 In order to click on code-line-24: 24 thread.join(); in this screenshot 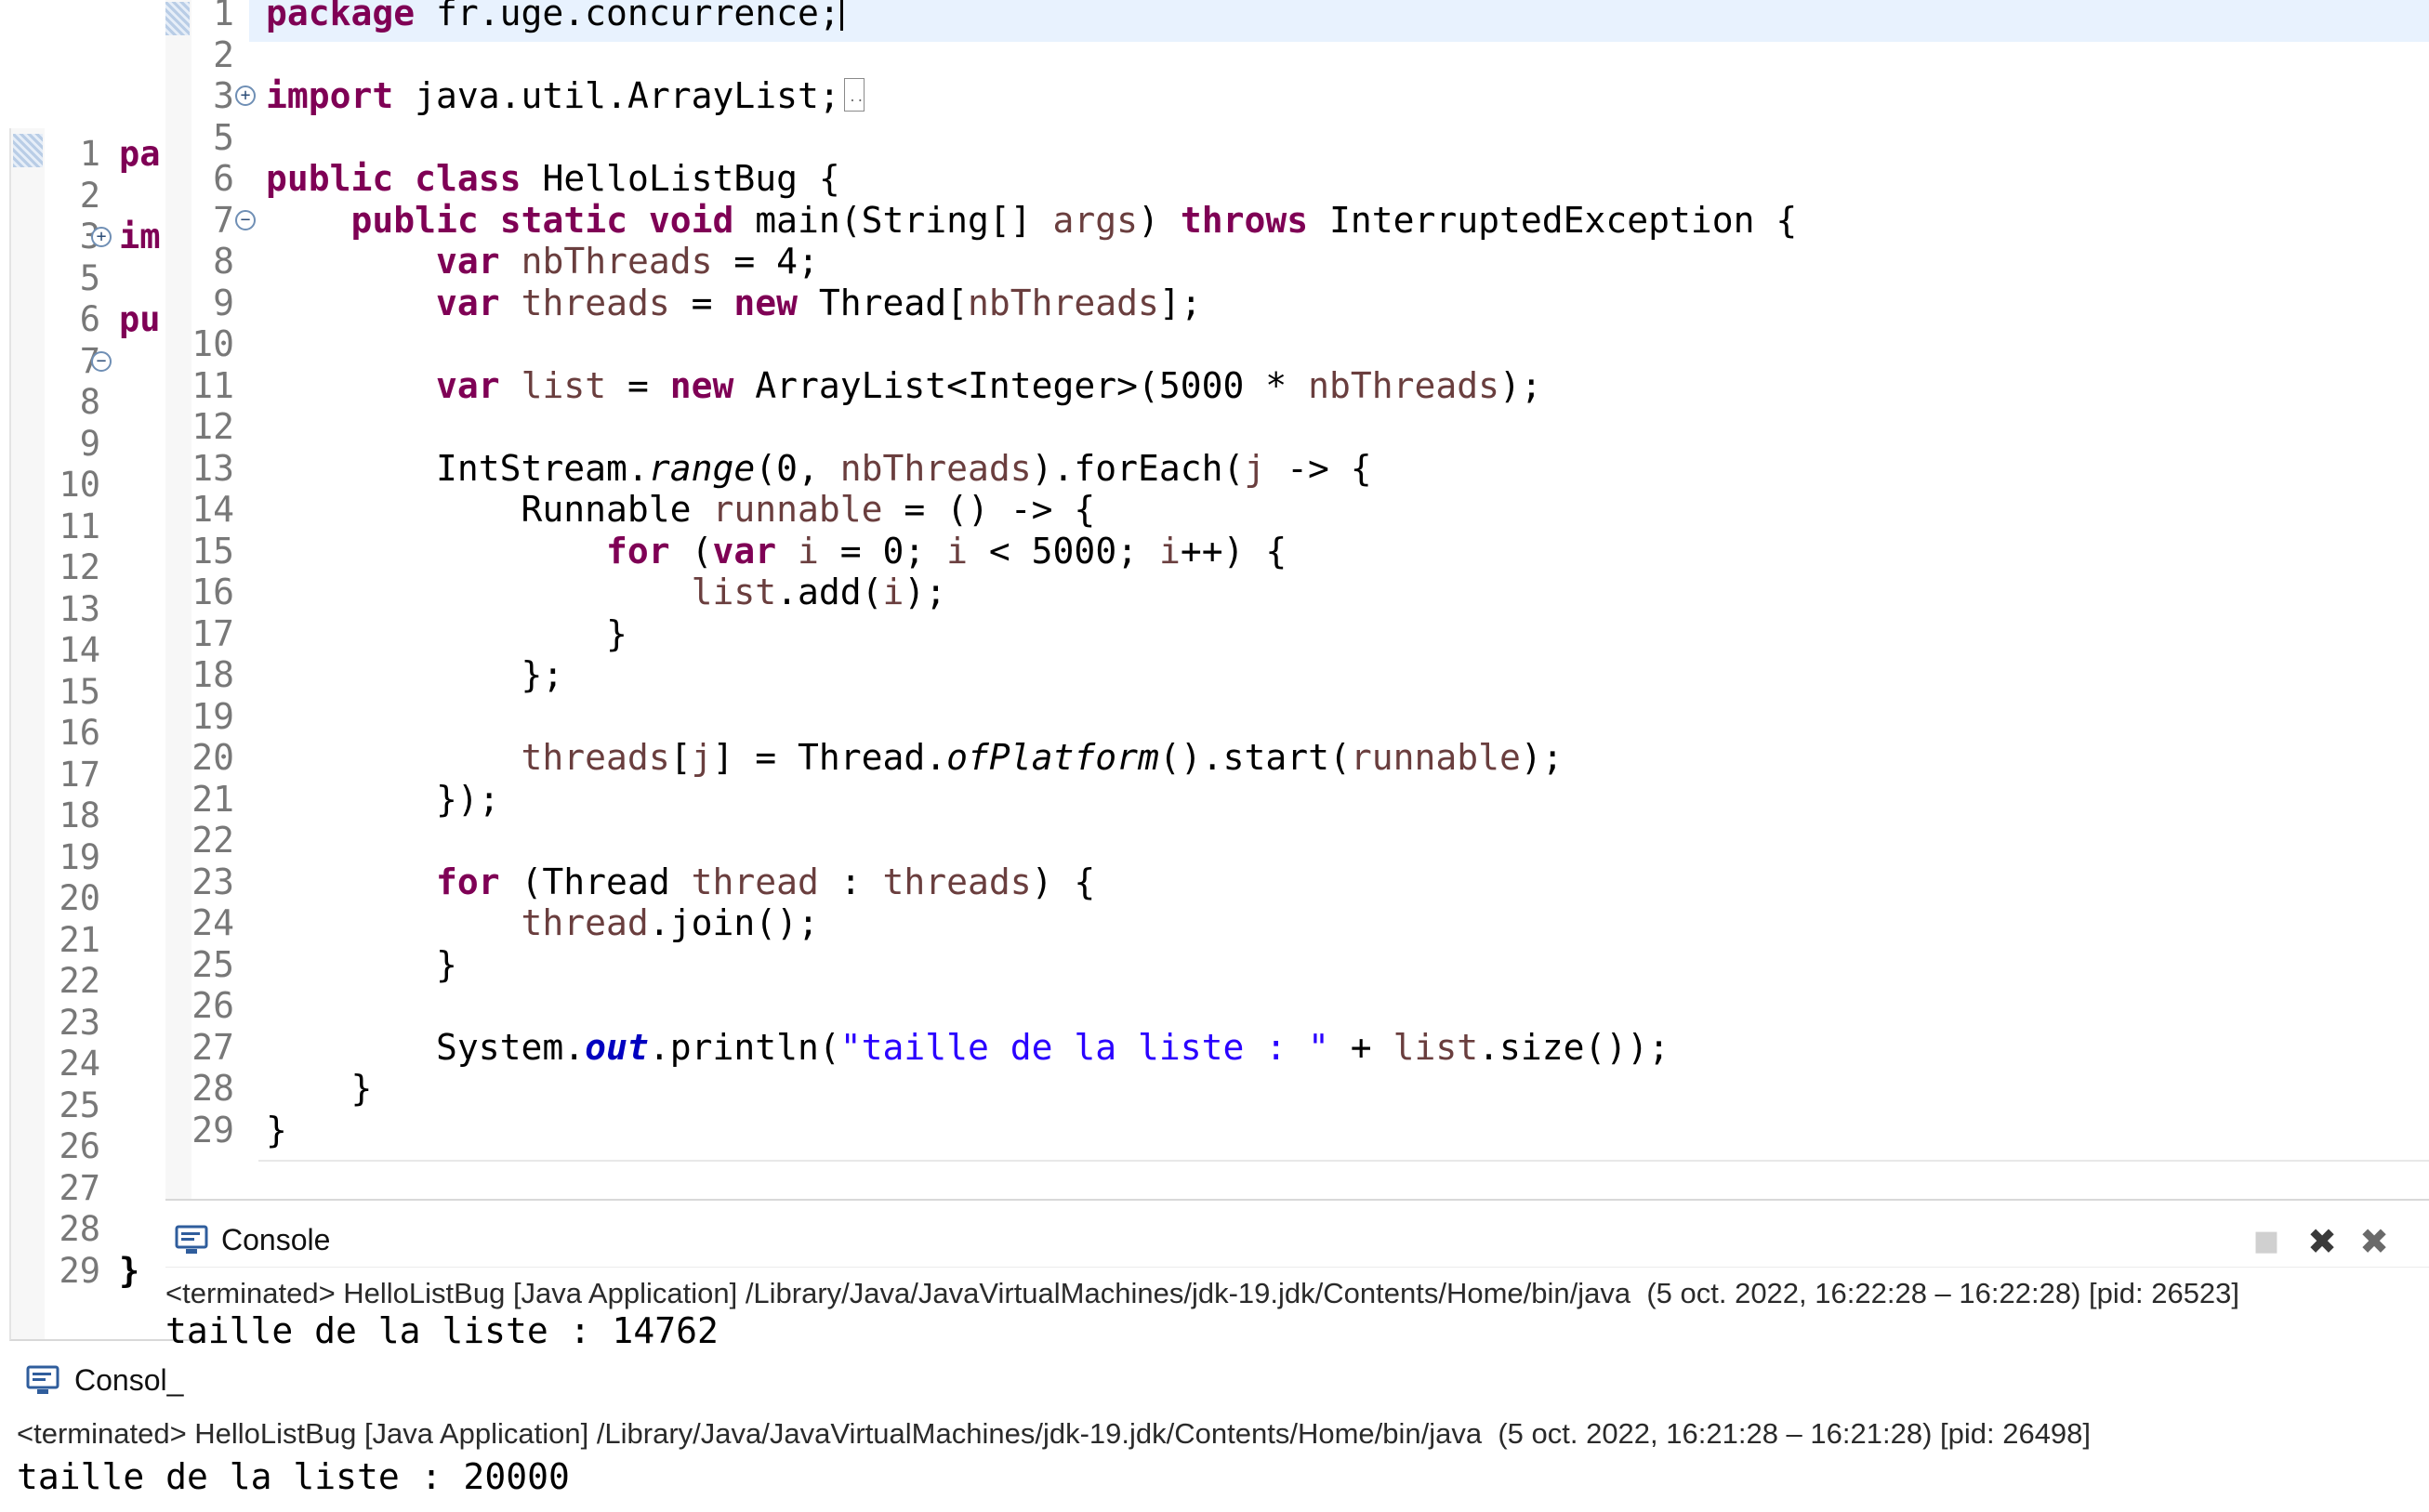, I will do `click(1297, 923)`.